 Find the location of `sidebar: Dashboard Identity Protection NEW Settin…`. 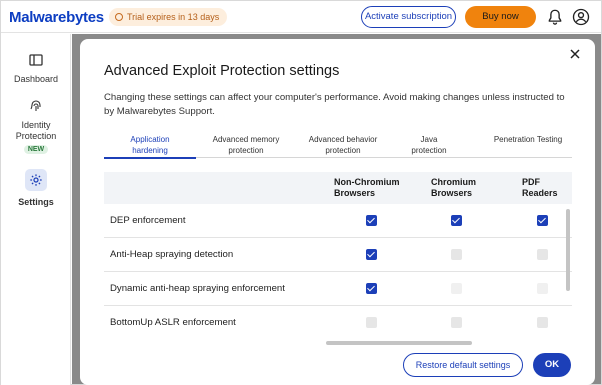

sidebar: Dashboard Identity Protection NEW Settin… is located at coordinates (36, 209).